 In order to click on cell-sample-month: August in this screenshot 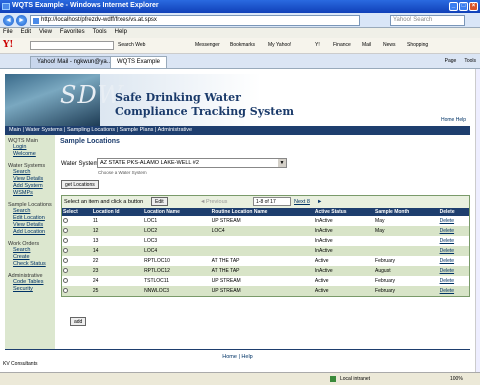, I will do `click(406, 271)`.